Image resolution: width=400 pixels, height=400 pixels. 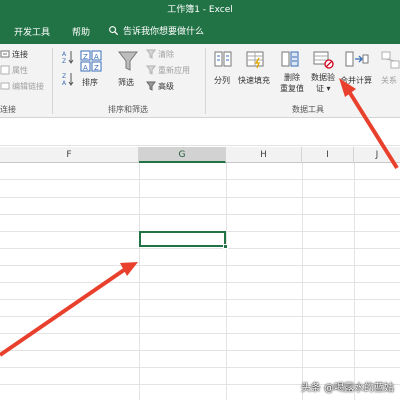 I want to click on filter-button: 筛选, so click(x=126, y=82).